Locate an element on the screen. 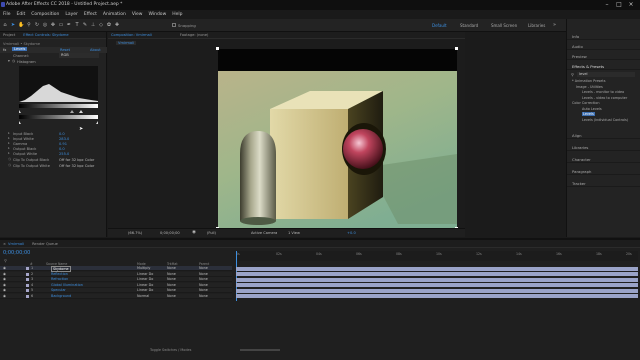  tab-render-queue: Render Queue is located at coordinates (45, 244).